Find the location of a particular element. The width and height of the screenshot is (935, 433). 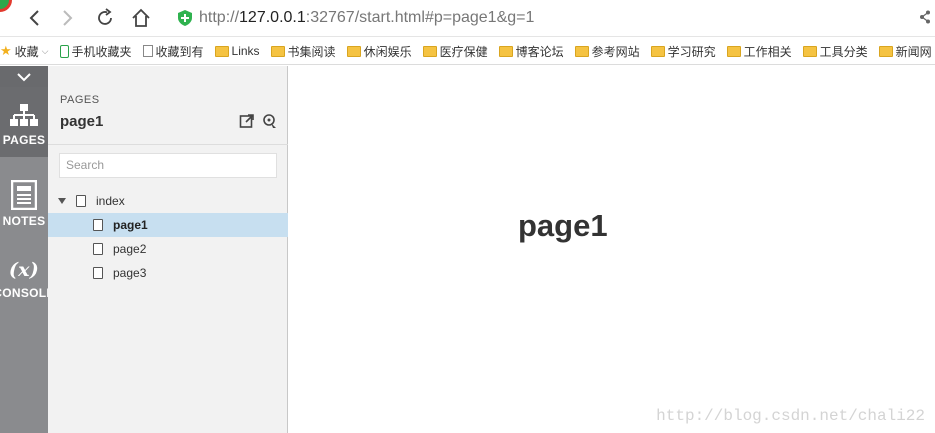

console-pane-label: CONSOLE is located at coordinates (27, 293).